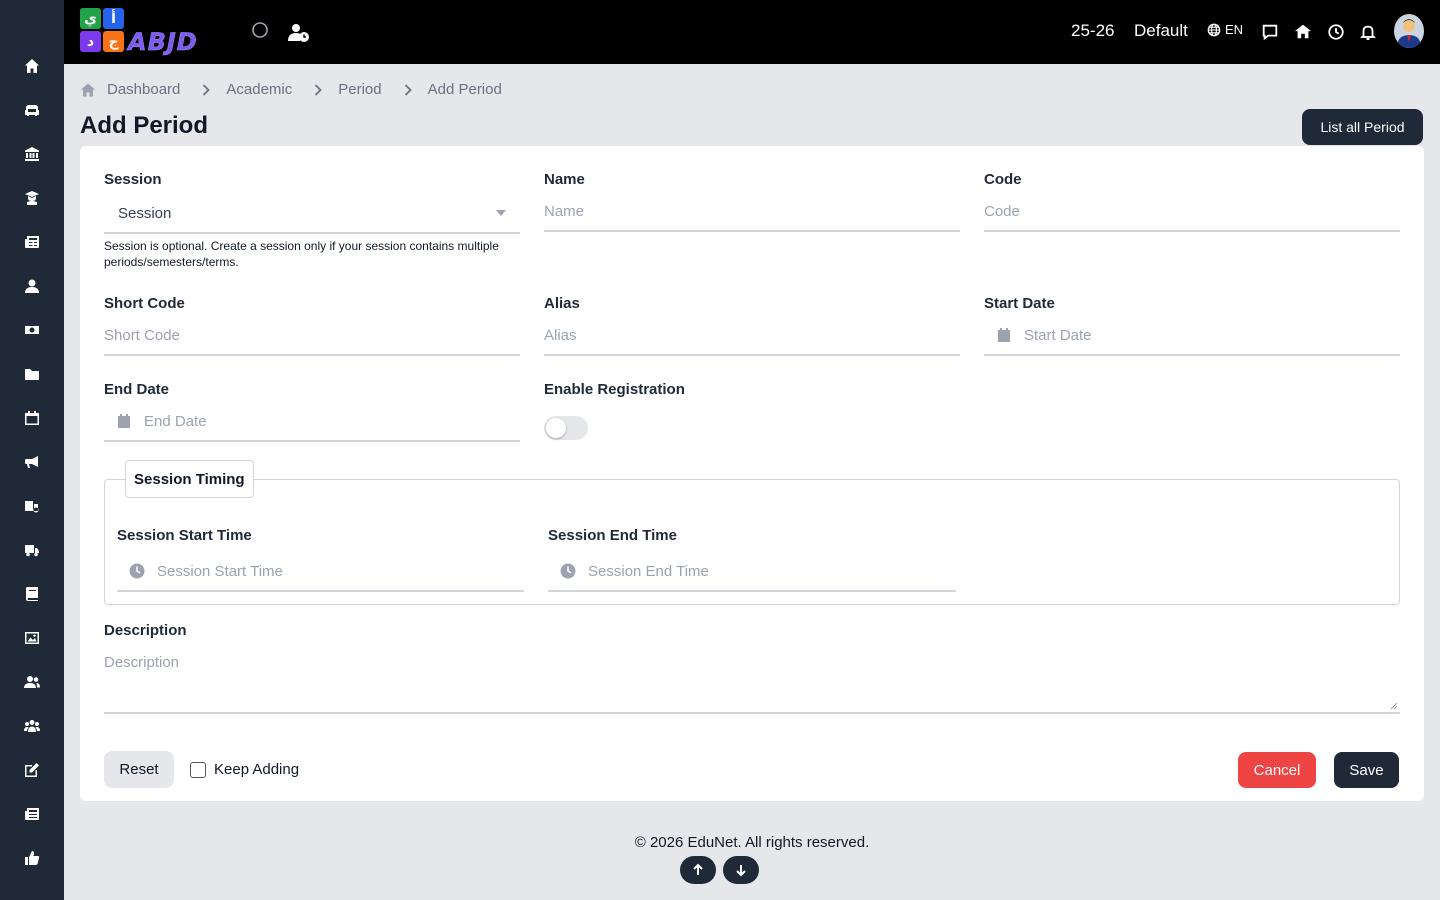  Describe the element at coordinates (1002, 211) in the screenshot. I see `code-placeholder: Code` at that location.